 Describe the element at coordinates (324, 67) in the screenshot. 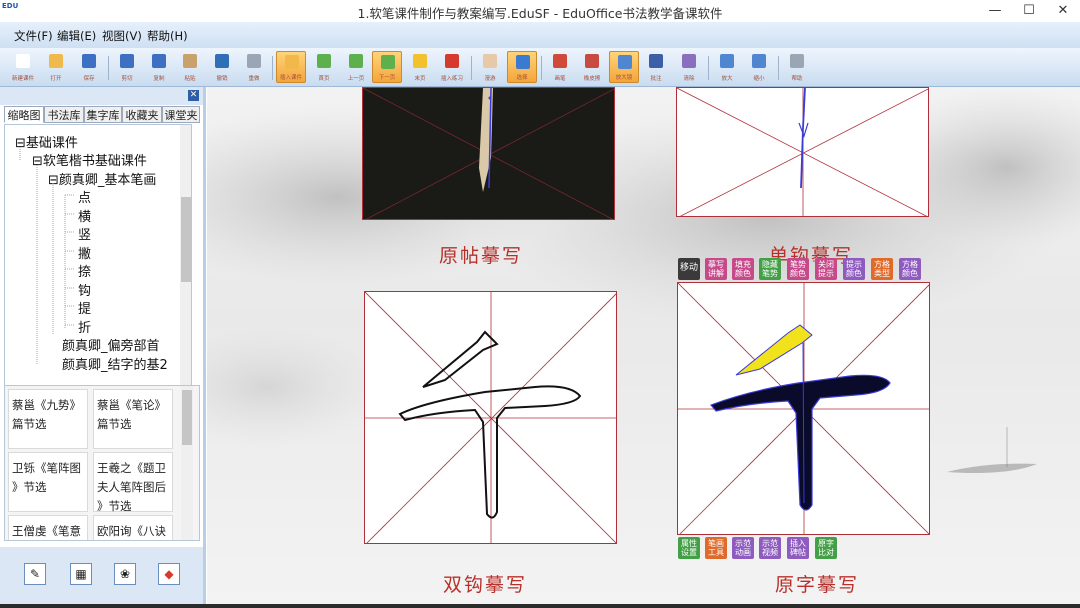

I see `first-page-button: 首页` at that location.